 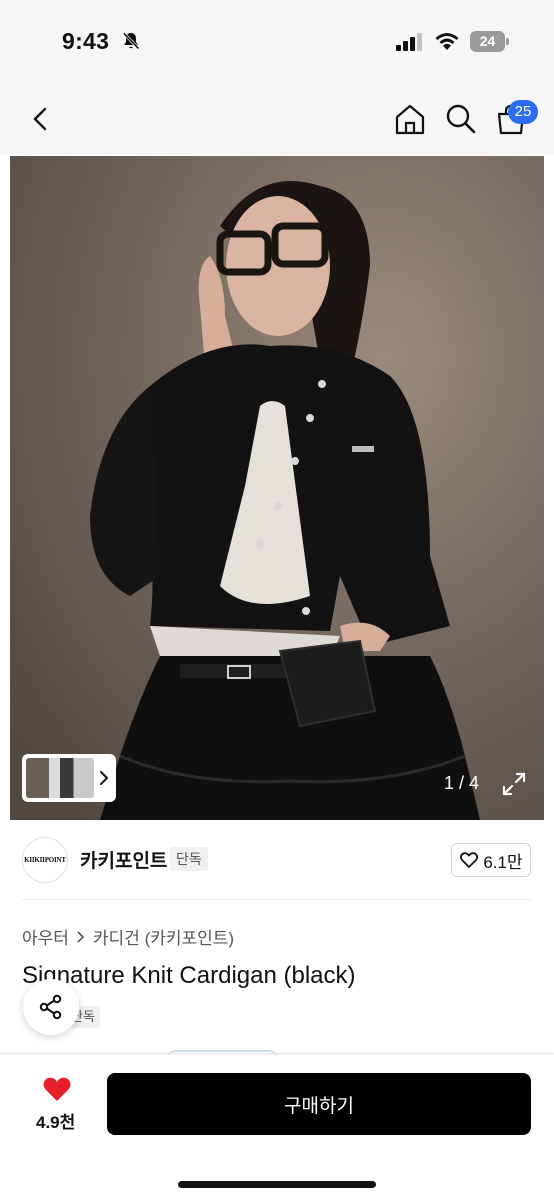 What do you see at coordinates (503, 862) in the screenshot?
I see `shop-like-count: 6.1만` at bounding box center [503, 862].